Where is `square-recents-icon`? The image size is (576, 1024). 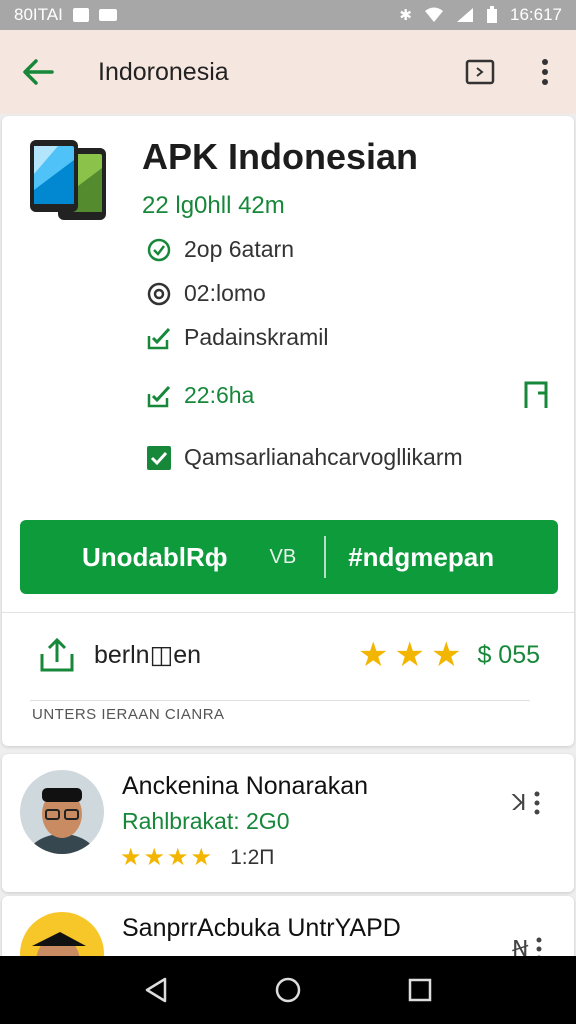 square-recents-icon is located at coordinates (420, 990).